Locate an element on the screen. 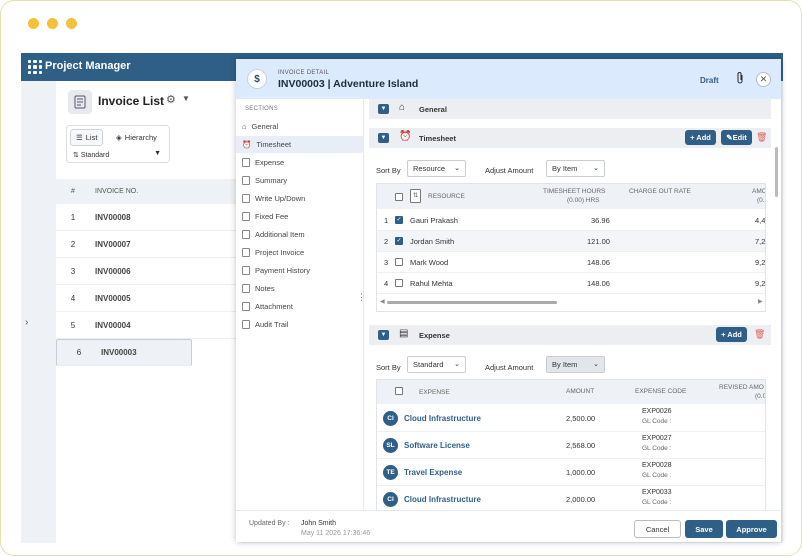  view-select-caret-icon: ▼ is located at coordinates (157, 153).